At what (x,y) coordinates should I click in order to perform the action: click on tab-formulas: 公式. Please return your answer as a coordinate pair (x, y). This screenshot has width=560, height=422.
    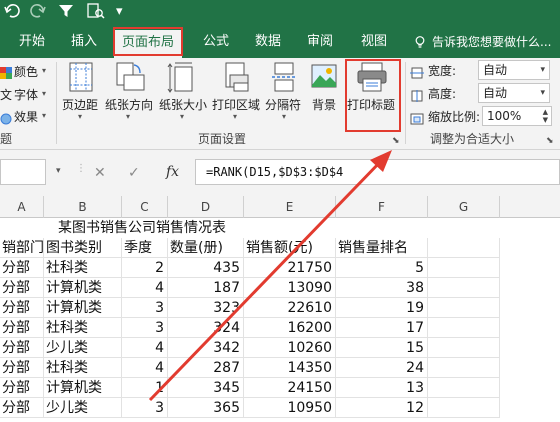
    Looking at the image, I should click on (216, 42).